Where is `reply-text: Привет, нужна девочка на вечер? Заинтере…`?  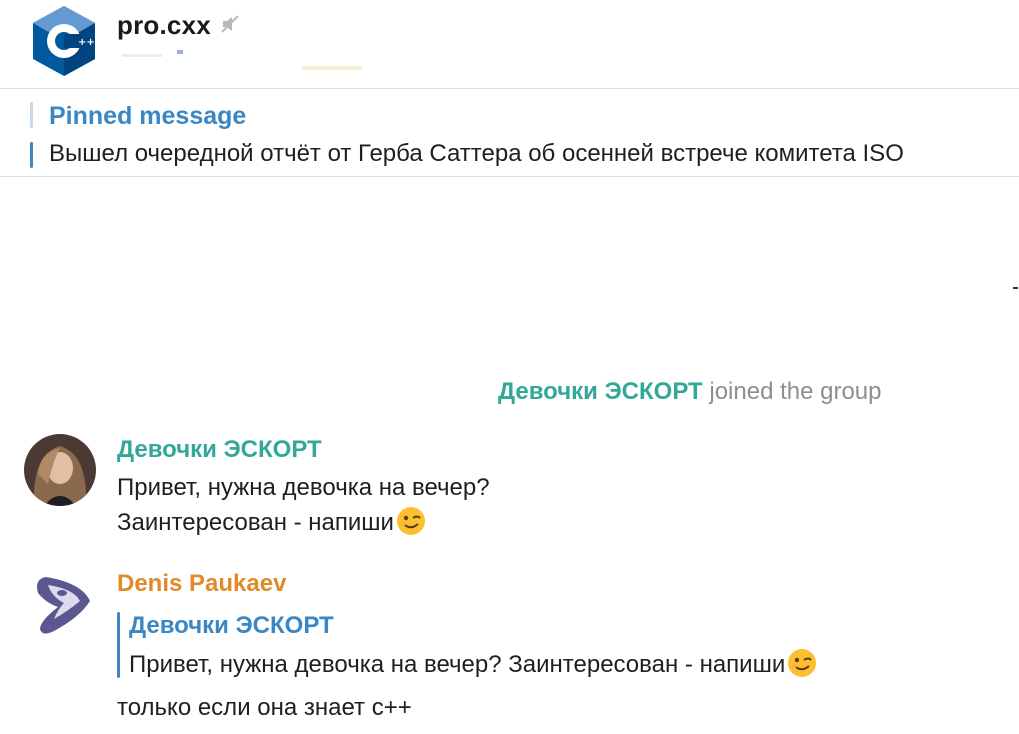
reply-text: Привет, нужна девочка на вечер? Заинтере… is located at coordinates (457, 664).